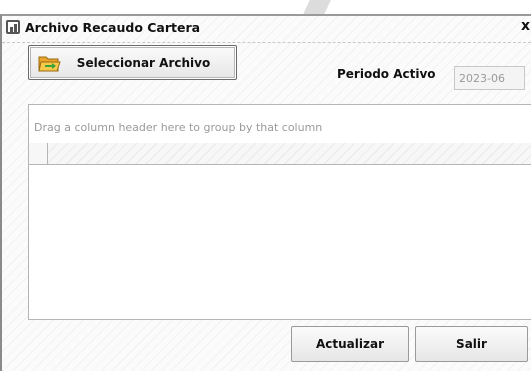 The height and width of the screenshot is (371, 531). Describe the element at coordinates (49, 64) in the screenshot. I see `folder-icon` at that location.